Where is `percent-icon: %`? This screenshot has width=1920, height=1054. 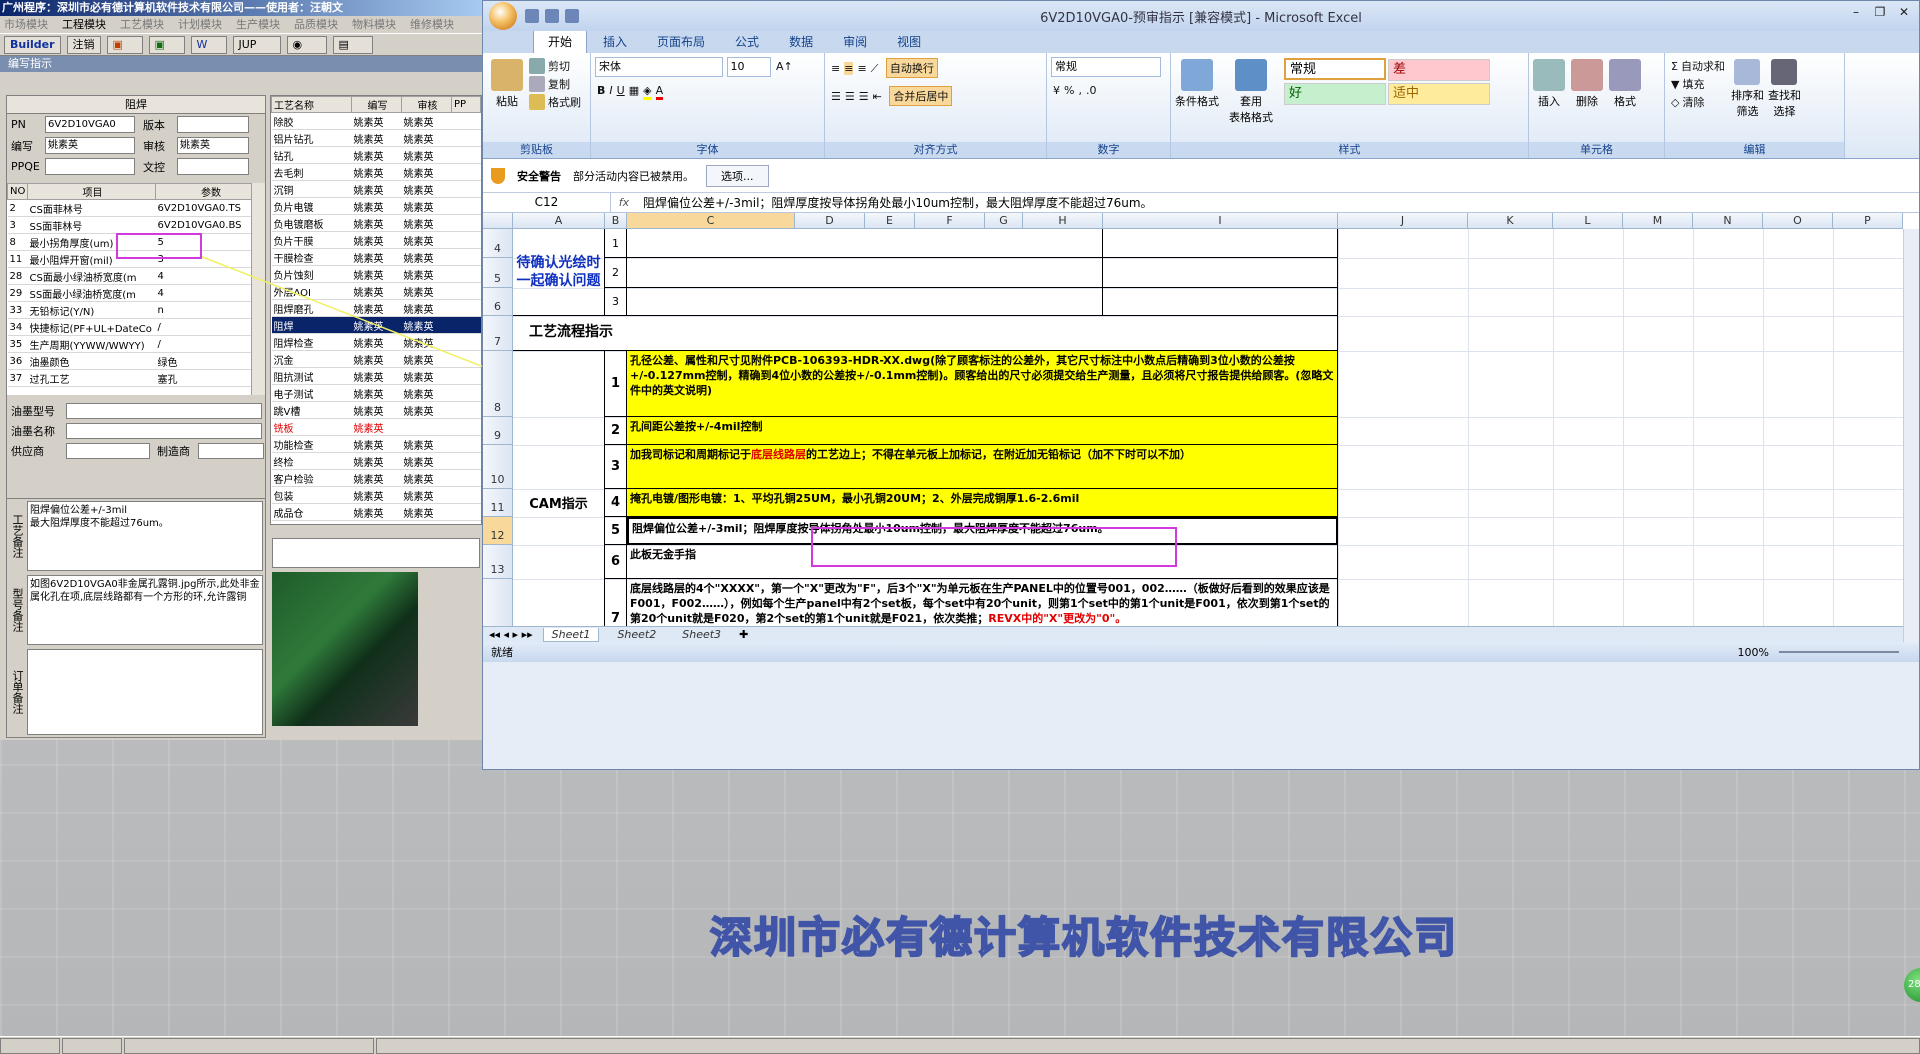 percent-icon: % is located at coordinates (1069, 90).